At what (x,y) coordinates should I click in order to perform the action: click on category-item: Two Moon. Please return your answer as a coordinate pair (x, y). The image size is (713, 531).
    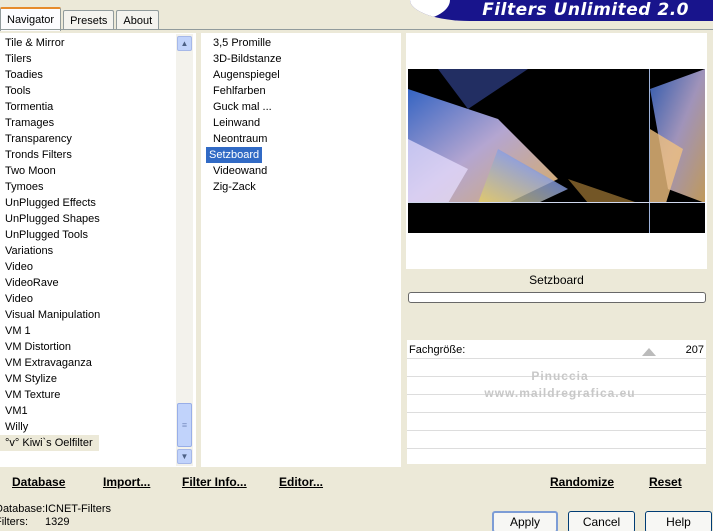
    Looking at the image, I should click on (50, 171).